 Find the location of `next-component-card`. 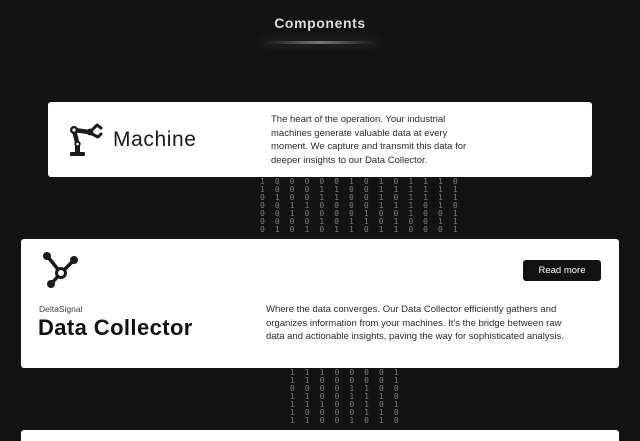

next-component-card is located at coordinates (320, 435).